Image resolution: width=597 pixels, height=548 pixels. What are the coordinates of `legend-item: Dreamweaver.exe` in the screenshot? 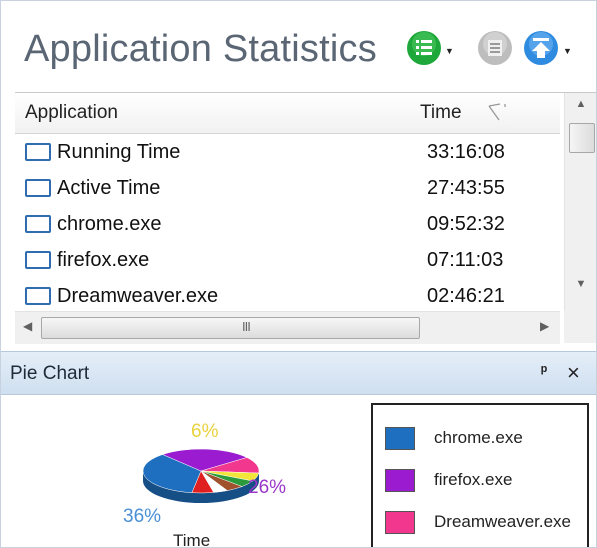 It's located at (485, 523).